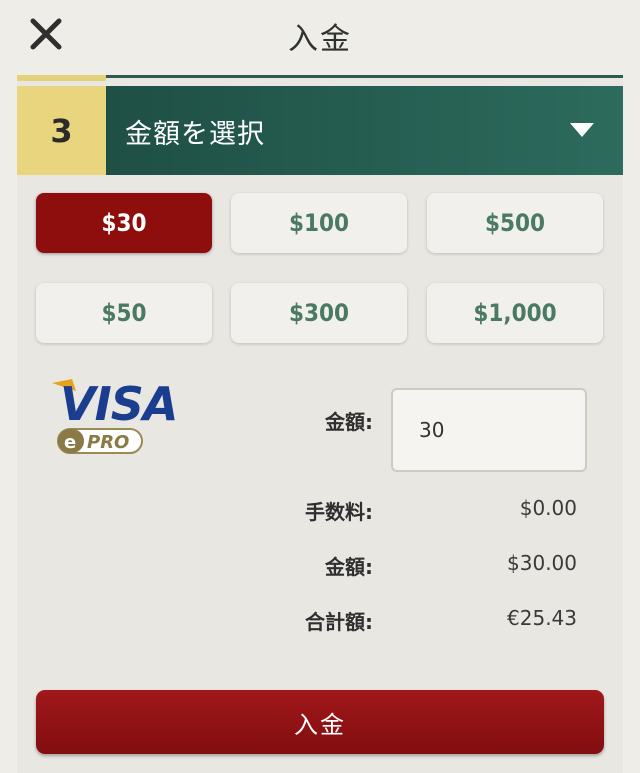  Describe the element at coordinates (339, 622) in the screenshot. I see `total-label: 合計額:` at that location.